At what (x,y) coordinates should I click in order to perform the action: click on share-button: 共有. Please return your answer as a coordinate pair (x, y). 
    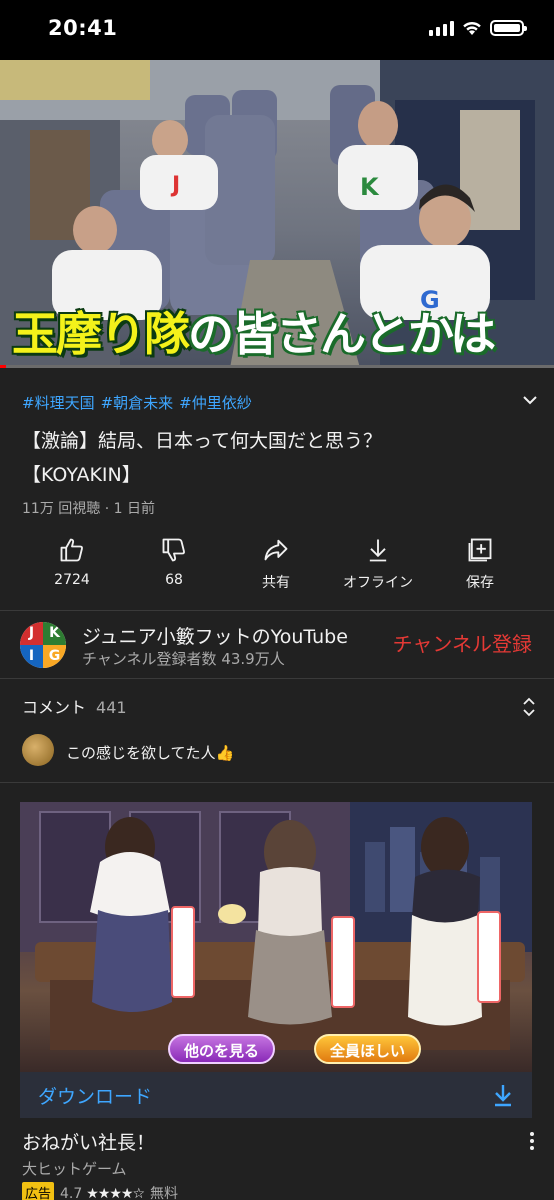
    Looking at the image, I should click on (276, 564).